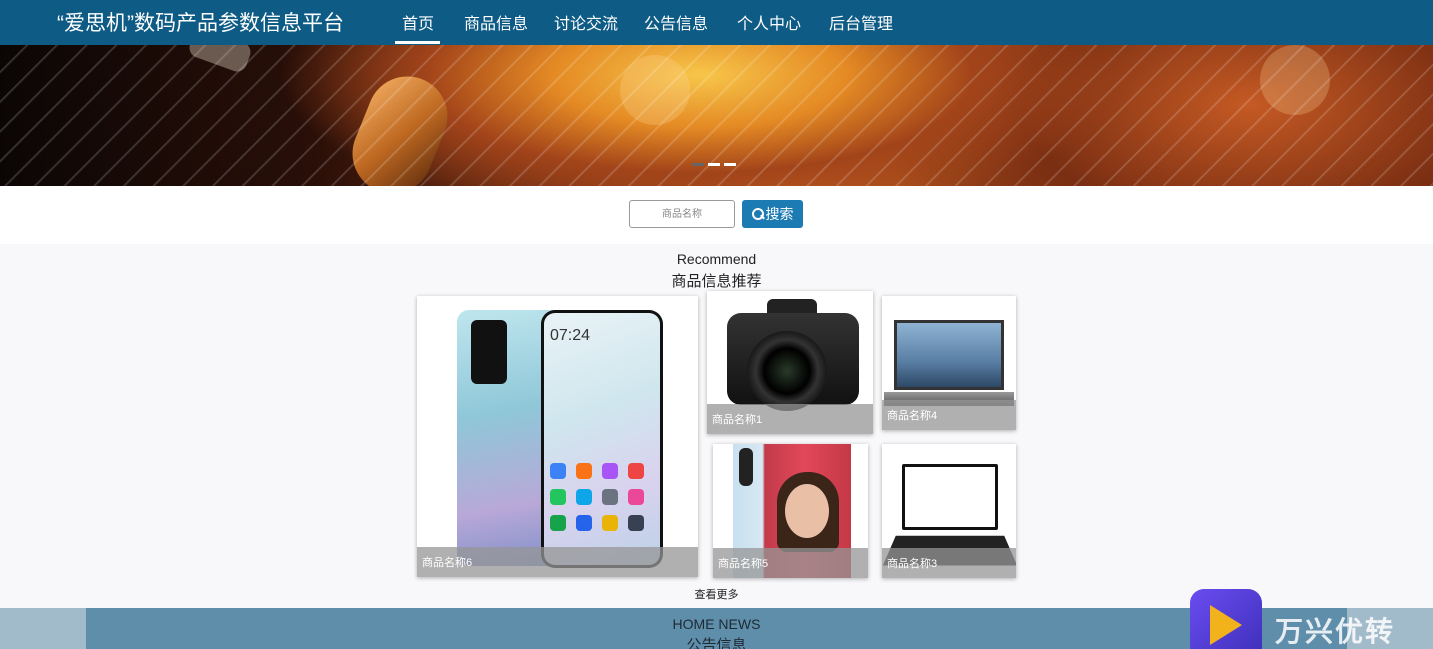 This screenshot has height=649, width=1433. What do you see at coordinates (807, 511) in the screenshot?
I see `phone-wallpaper-face` at bounding box center [807, 511].